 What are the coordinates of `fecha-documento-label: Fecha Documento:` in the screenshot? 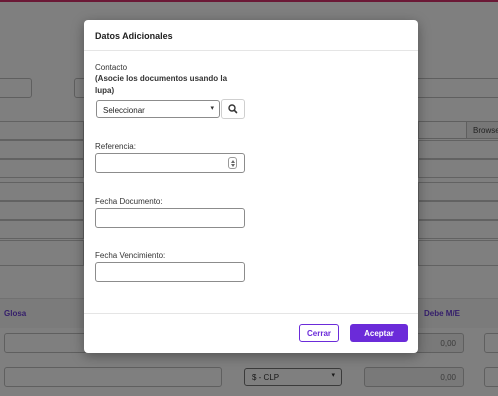 It's located at (129, 201).